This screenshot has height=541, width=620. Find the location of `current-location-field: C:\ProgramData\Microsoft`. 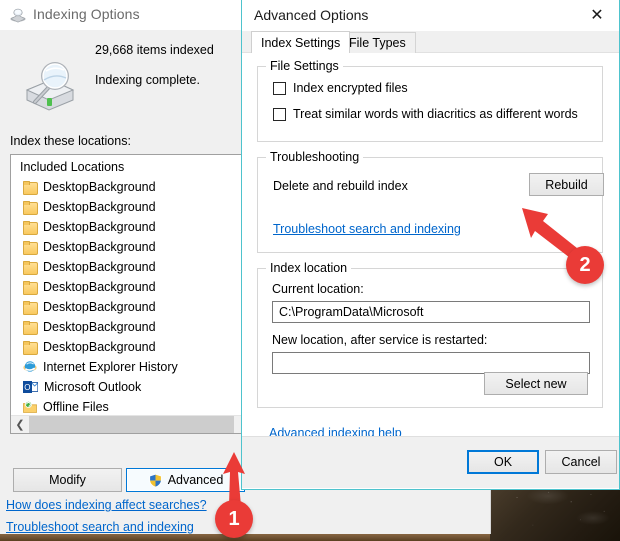

current-location-field: C:\ProgramData\Microsoft is located at coordinates (431, 312).